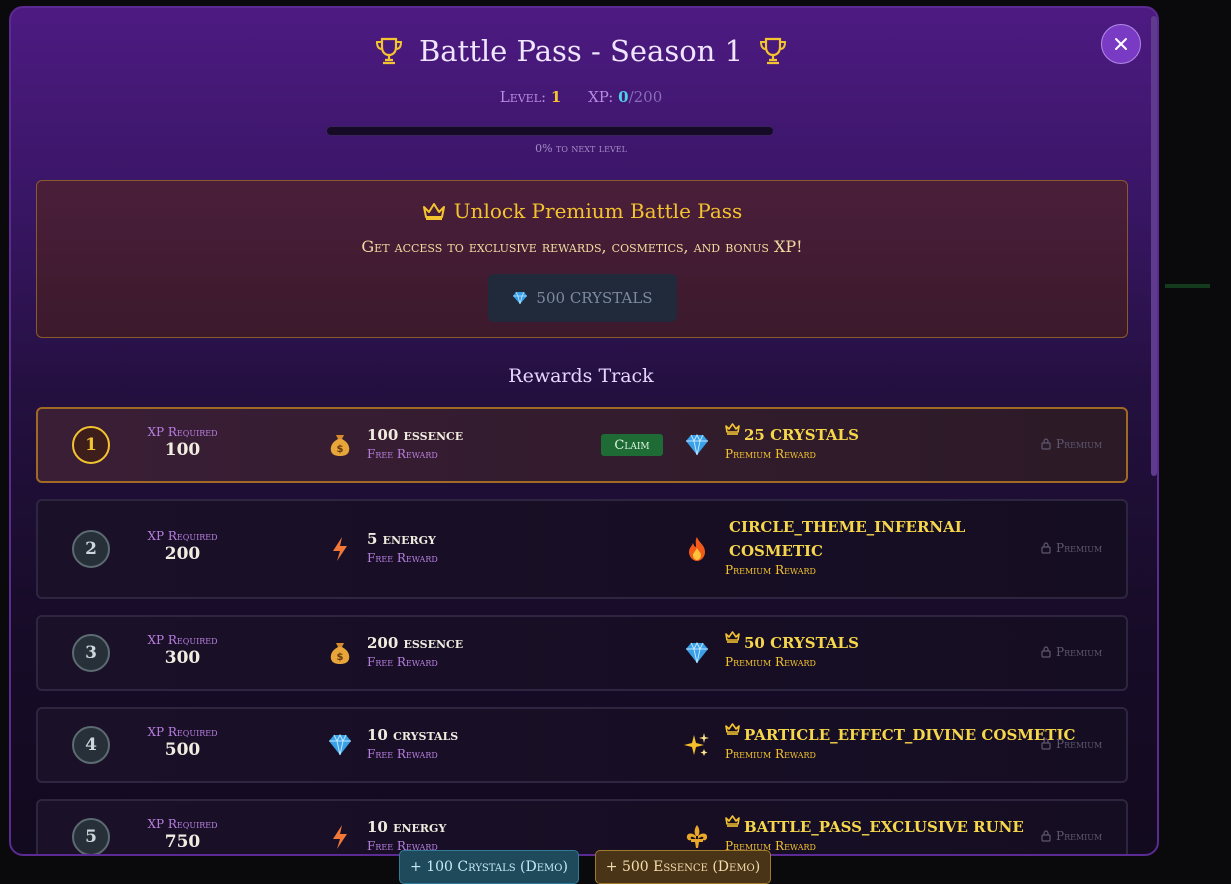  What do you see at coordinates (683, 867) in the screenshot?
I see `add-essence-demo-button: + 500 Essence (Demo)` at bounding box center [683, 867].